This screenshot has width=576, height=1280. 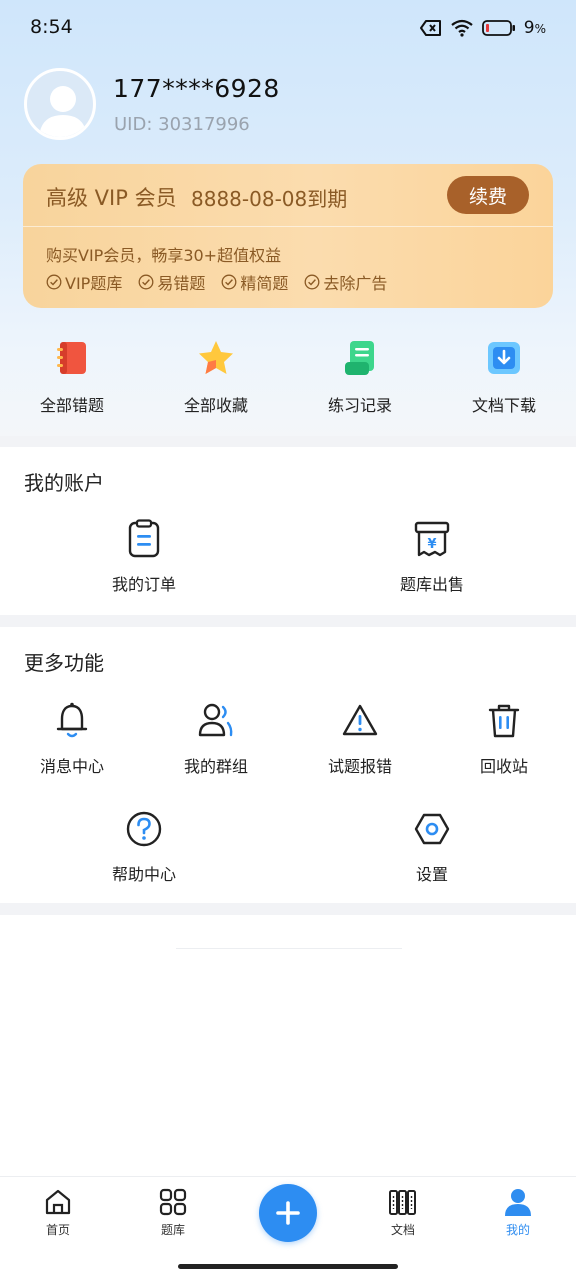 What do you see at coordinates (288, 1266) in the screenshot?
I see `home-indicator` at bounding box center [288, 1266].